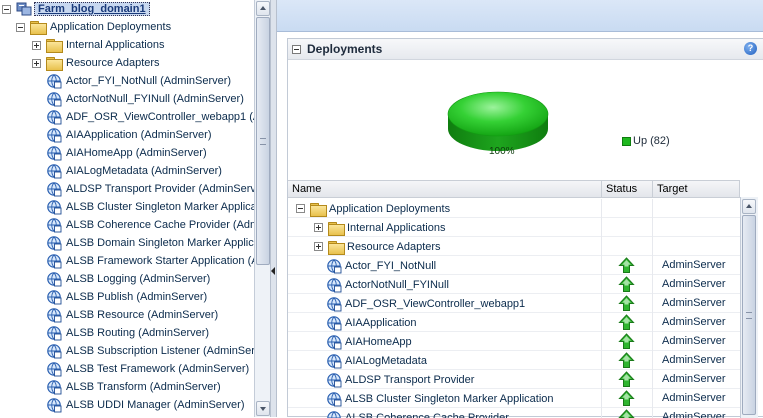 Image resolution: width=763 pixels, height=418 pixels. What do you see at coordinates (384, 361) in the screenshot?
I see `row-name: AIALogMetadata` at bounding box center [384, 361].